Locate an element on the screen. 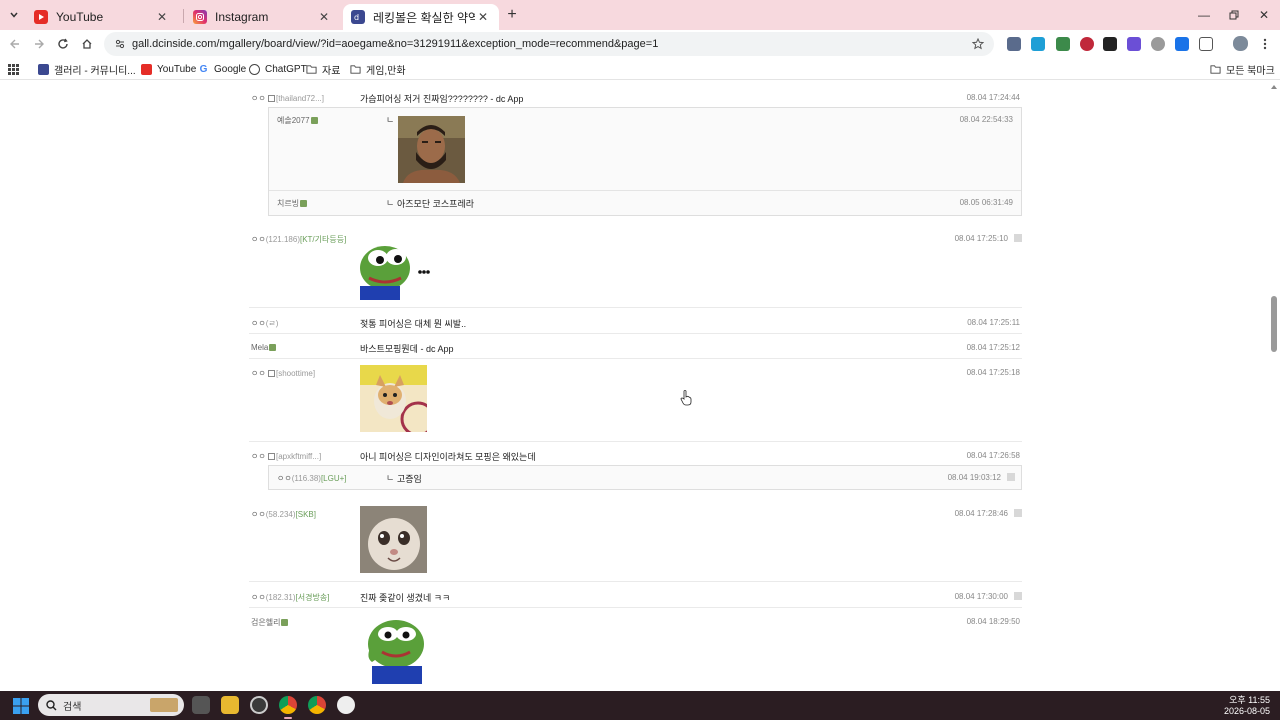  comment-author: ㅇㅇ(182.31)[서경방송] is located at coordinates (290, 597).